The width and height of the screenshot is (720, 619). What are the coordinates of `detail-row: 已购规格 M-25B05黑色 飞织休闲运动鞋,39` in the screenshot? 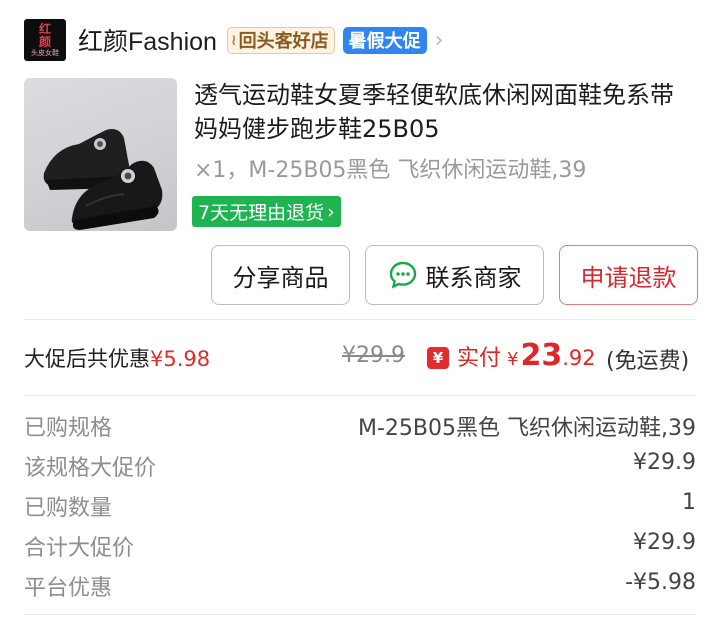 It's located at (360, 425).